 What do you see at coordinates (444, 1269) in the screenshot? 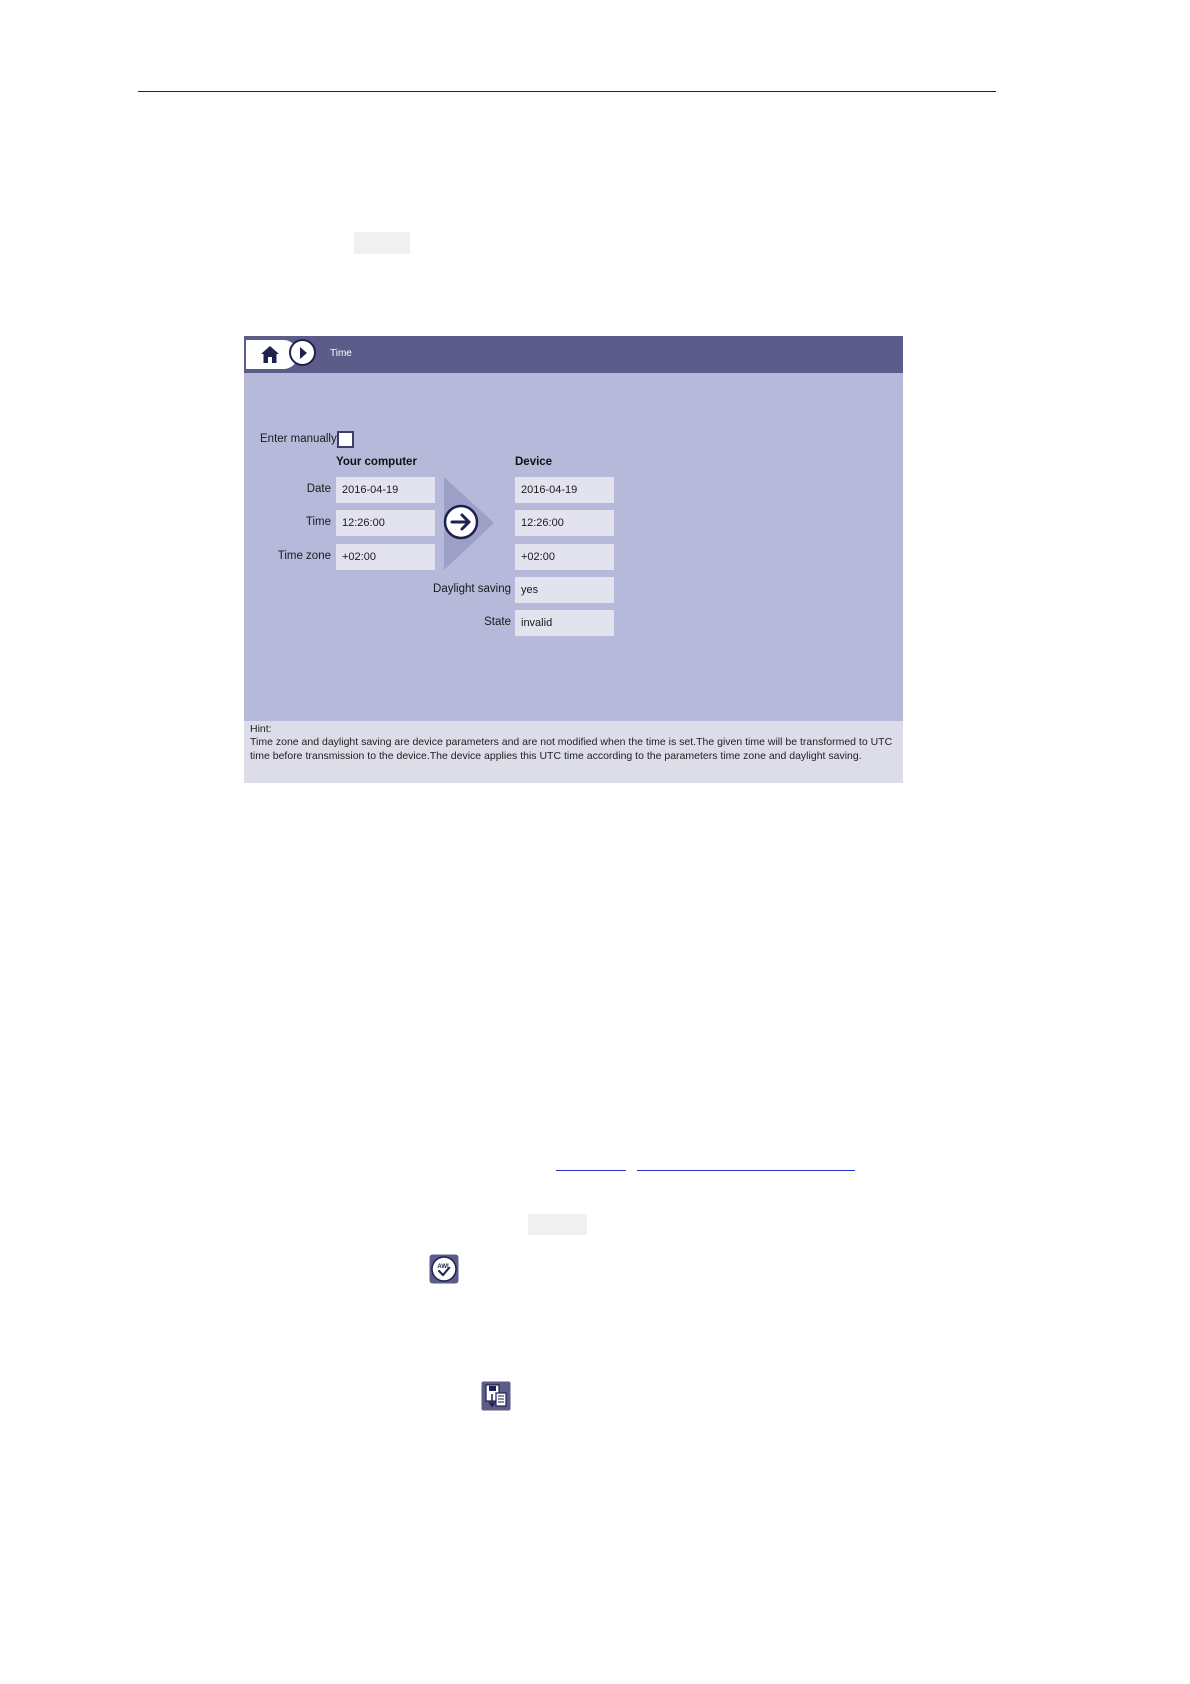
I see `awl-check-icon: AWL` at bounding box center [444, 1269].